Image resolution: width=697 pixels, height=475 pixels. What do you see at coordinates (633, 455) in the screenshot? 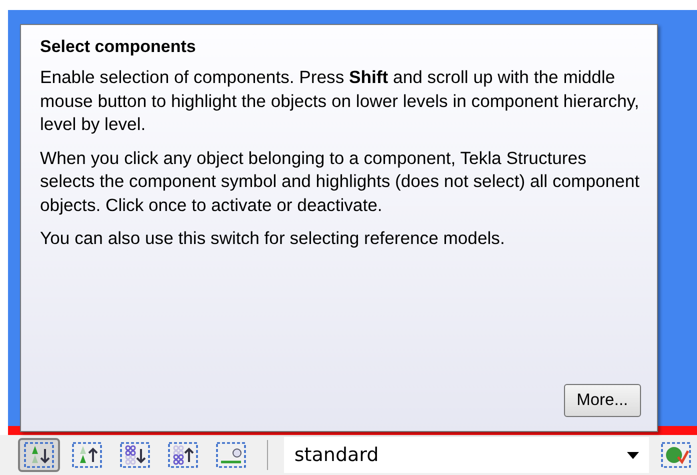
I see `dropdown-arrow-icon` at bounding box center [633, 455].